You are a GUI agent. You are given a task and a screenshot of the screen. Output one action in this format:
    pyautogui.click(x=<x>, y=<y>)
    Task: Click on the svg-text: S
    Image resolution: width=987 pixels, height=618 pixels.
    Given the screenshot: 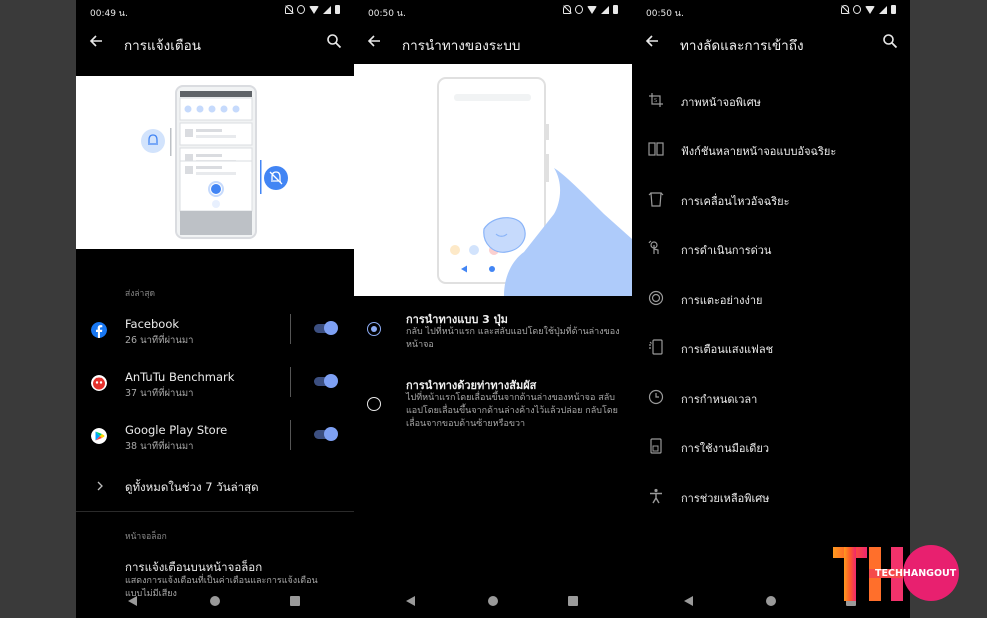 What is the action you would take?
    pyautogui.click(x=655, y=101)
    